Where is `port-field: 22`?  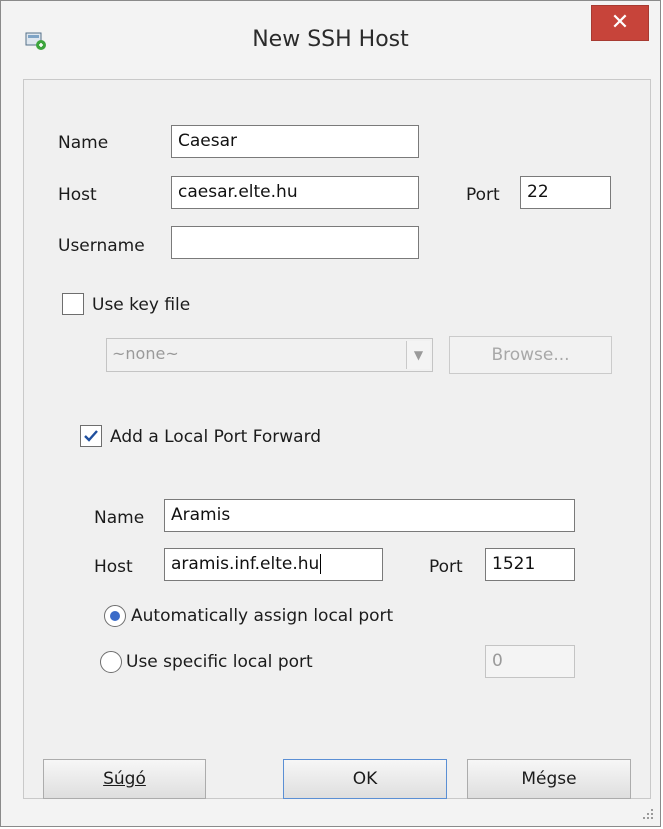
port-field: 22 is located at coordinates (565, 192).